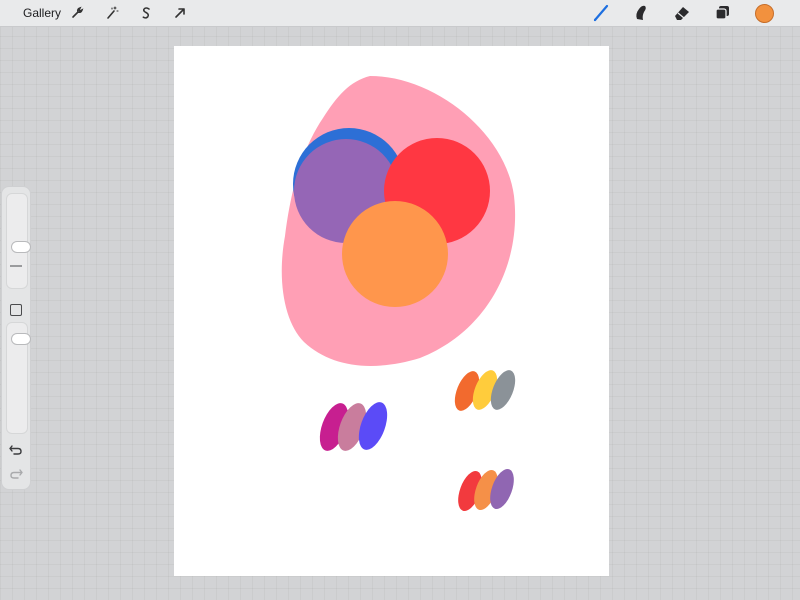 This screenshot has height=600, width=800. I want to click on swatch-group-warm-gray, so click(485, 390).